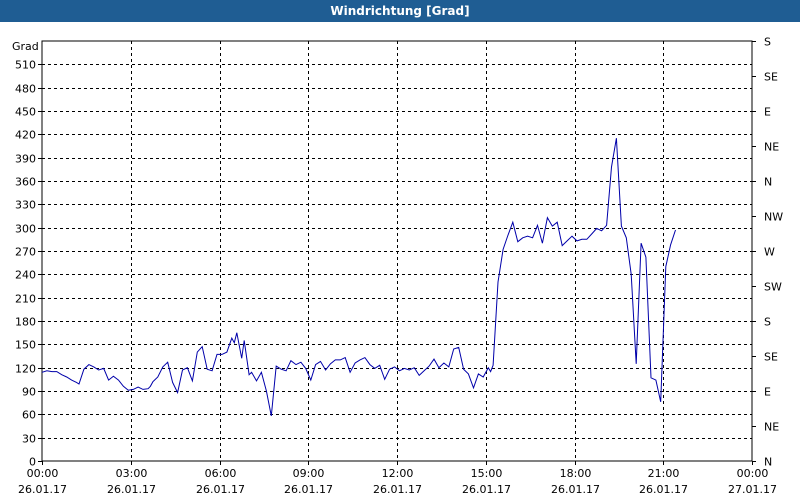 The width and height of the screenshot is (800, 500). What do you see at coordinates (221, 473) in the screenshot?
I see `x-tick-time: 06:00` at bounding box center [221, 473].